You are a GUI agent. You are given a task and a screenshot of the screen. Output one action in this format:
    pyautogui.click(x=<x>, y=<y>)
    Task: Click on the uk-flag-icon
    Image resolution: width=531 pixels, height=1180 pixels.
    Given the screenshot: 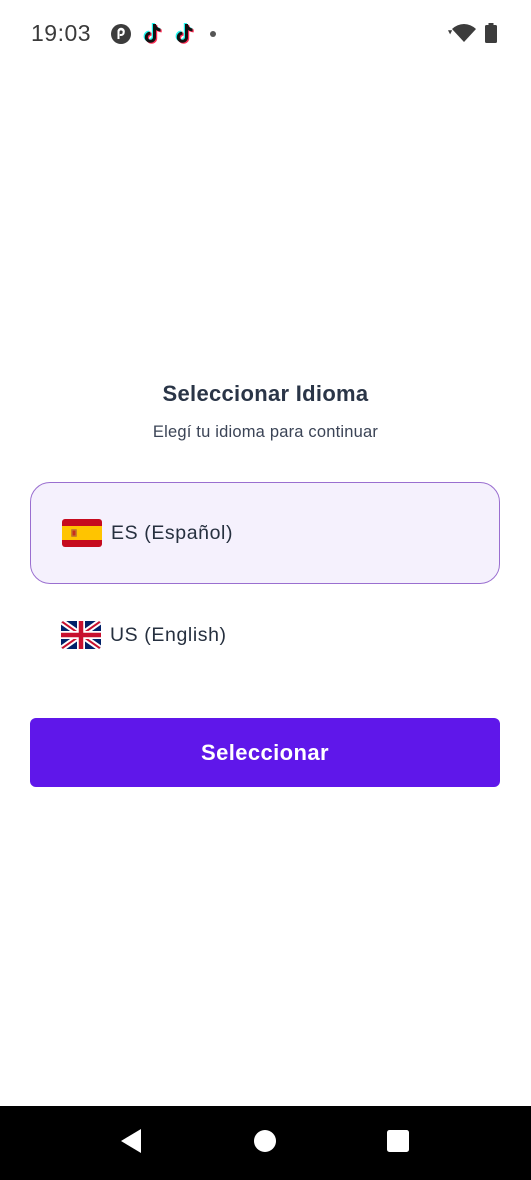 What is the action you would take?
    pyautogui.click(x=81, y=635)
    